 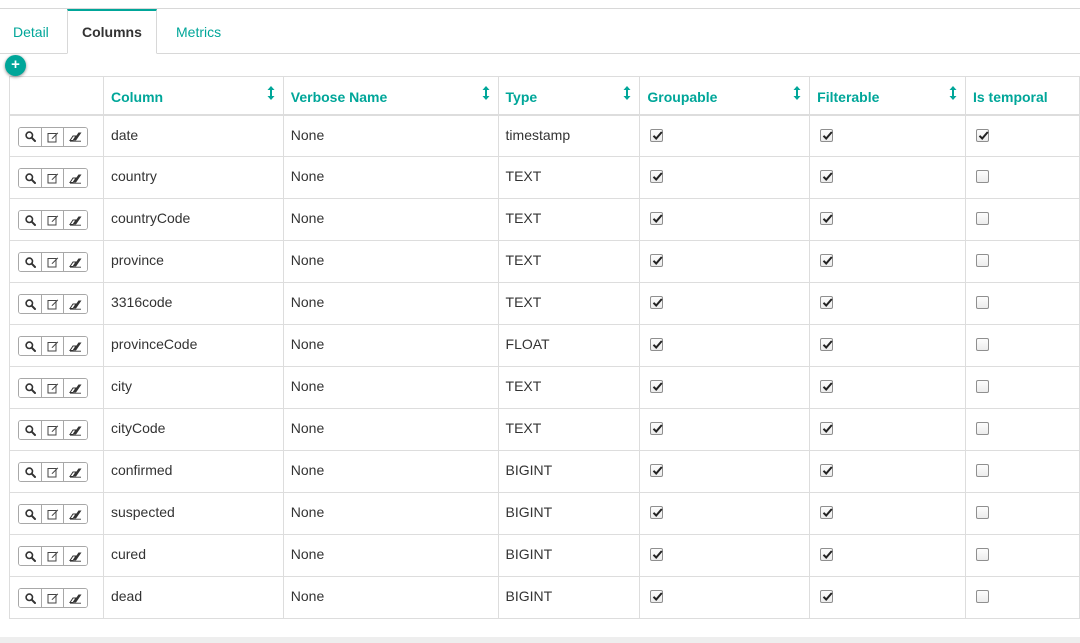 What do you see at coordinates (31, 31) in the screenshot?
I see `tab-detail: Detail` at bounding box center [31, 31].